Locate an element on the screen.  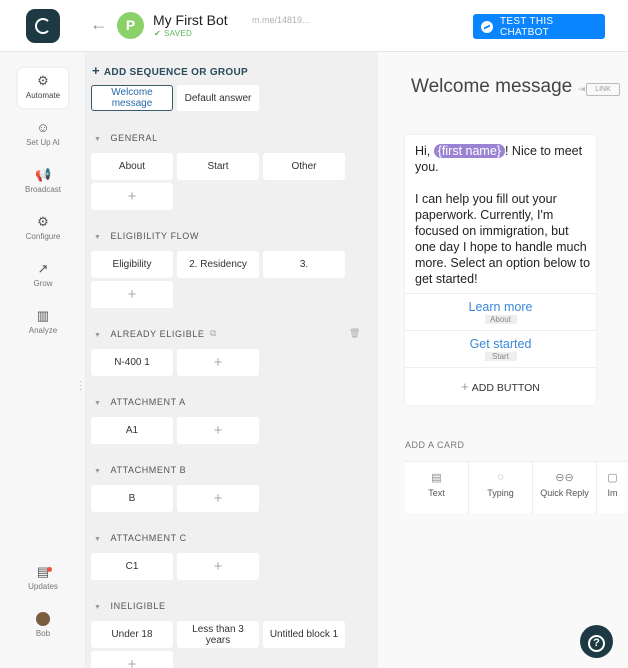
text-card-icon: ▤ is located at coordinates (436, 478).